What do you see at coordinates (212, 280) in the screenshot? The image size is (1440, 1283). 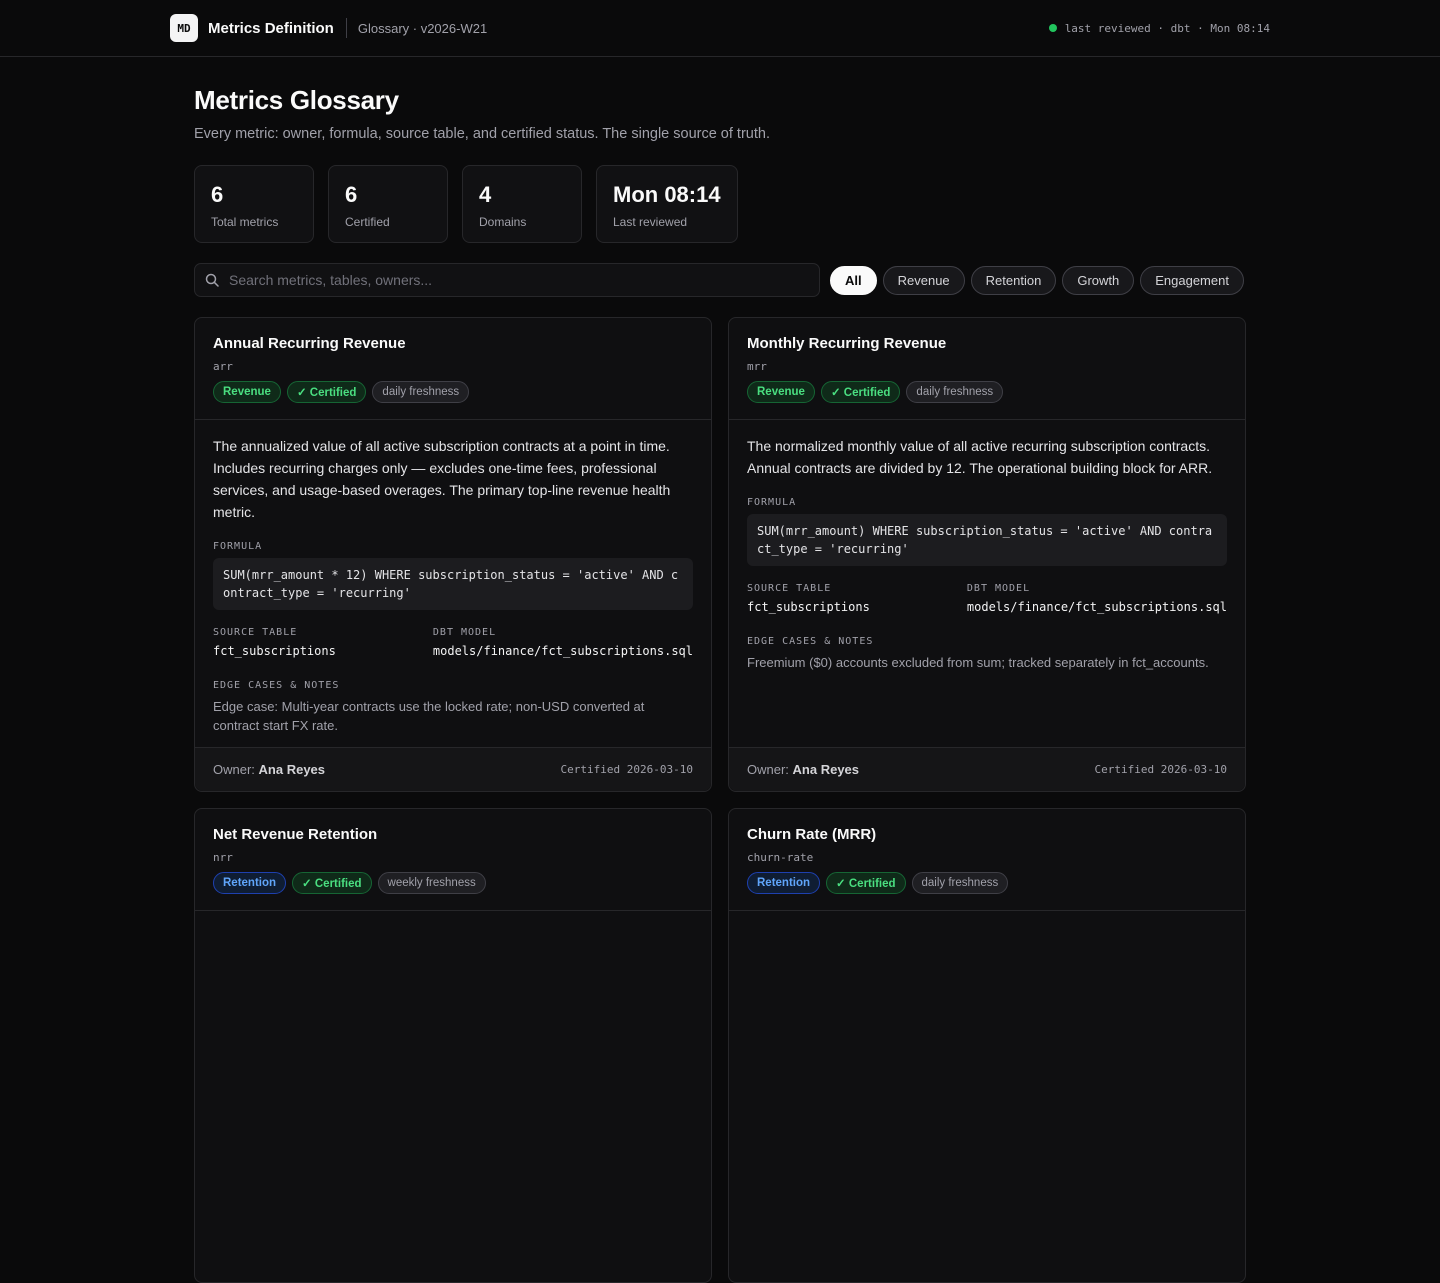 I see `search-icon` at bounding box center [212, 280].